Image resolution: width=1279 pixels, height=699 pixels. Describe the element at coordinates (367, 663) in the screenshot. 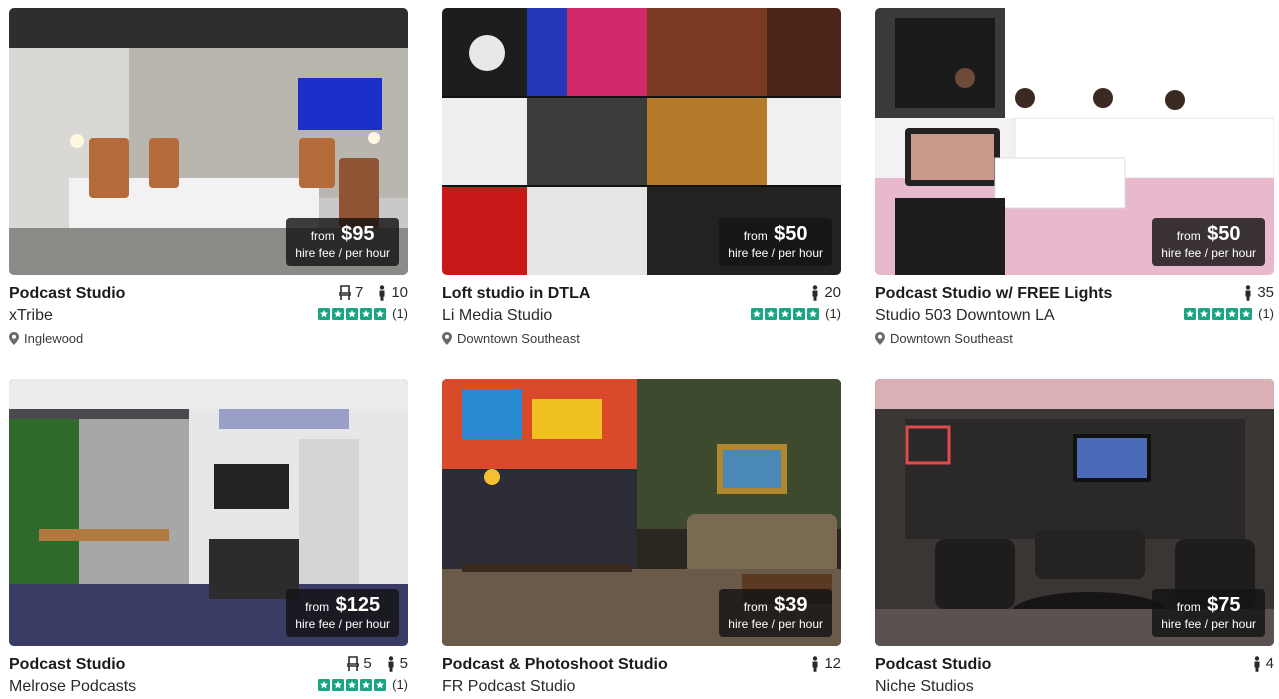

I see `seated-capacity: 5` at that location.